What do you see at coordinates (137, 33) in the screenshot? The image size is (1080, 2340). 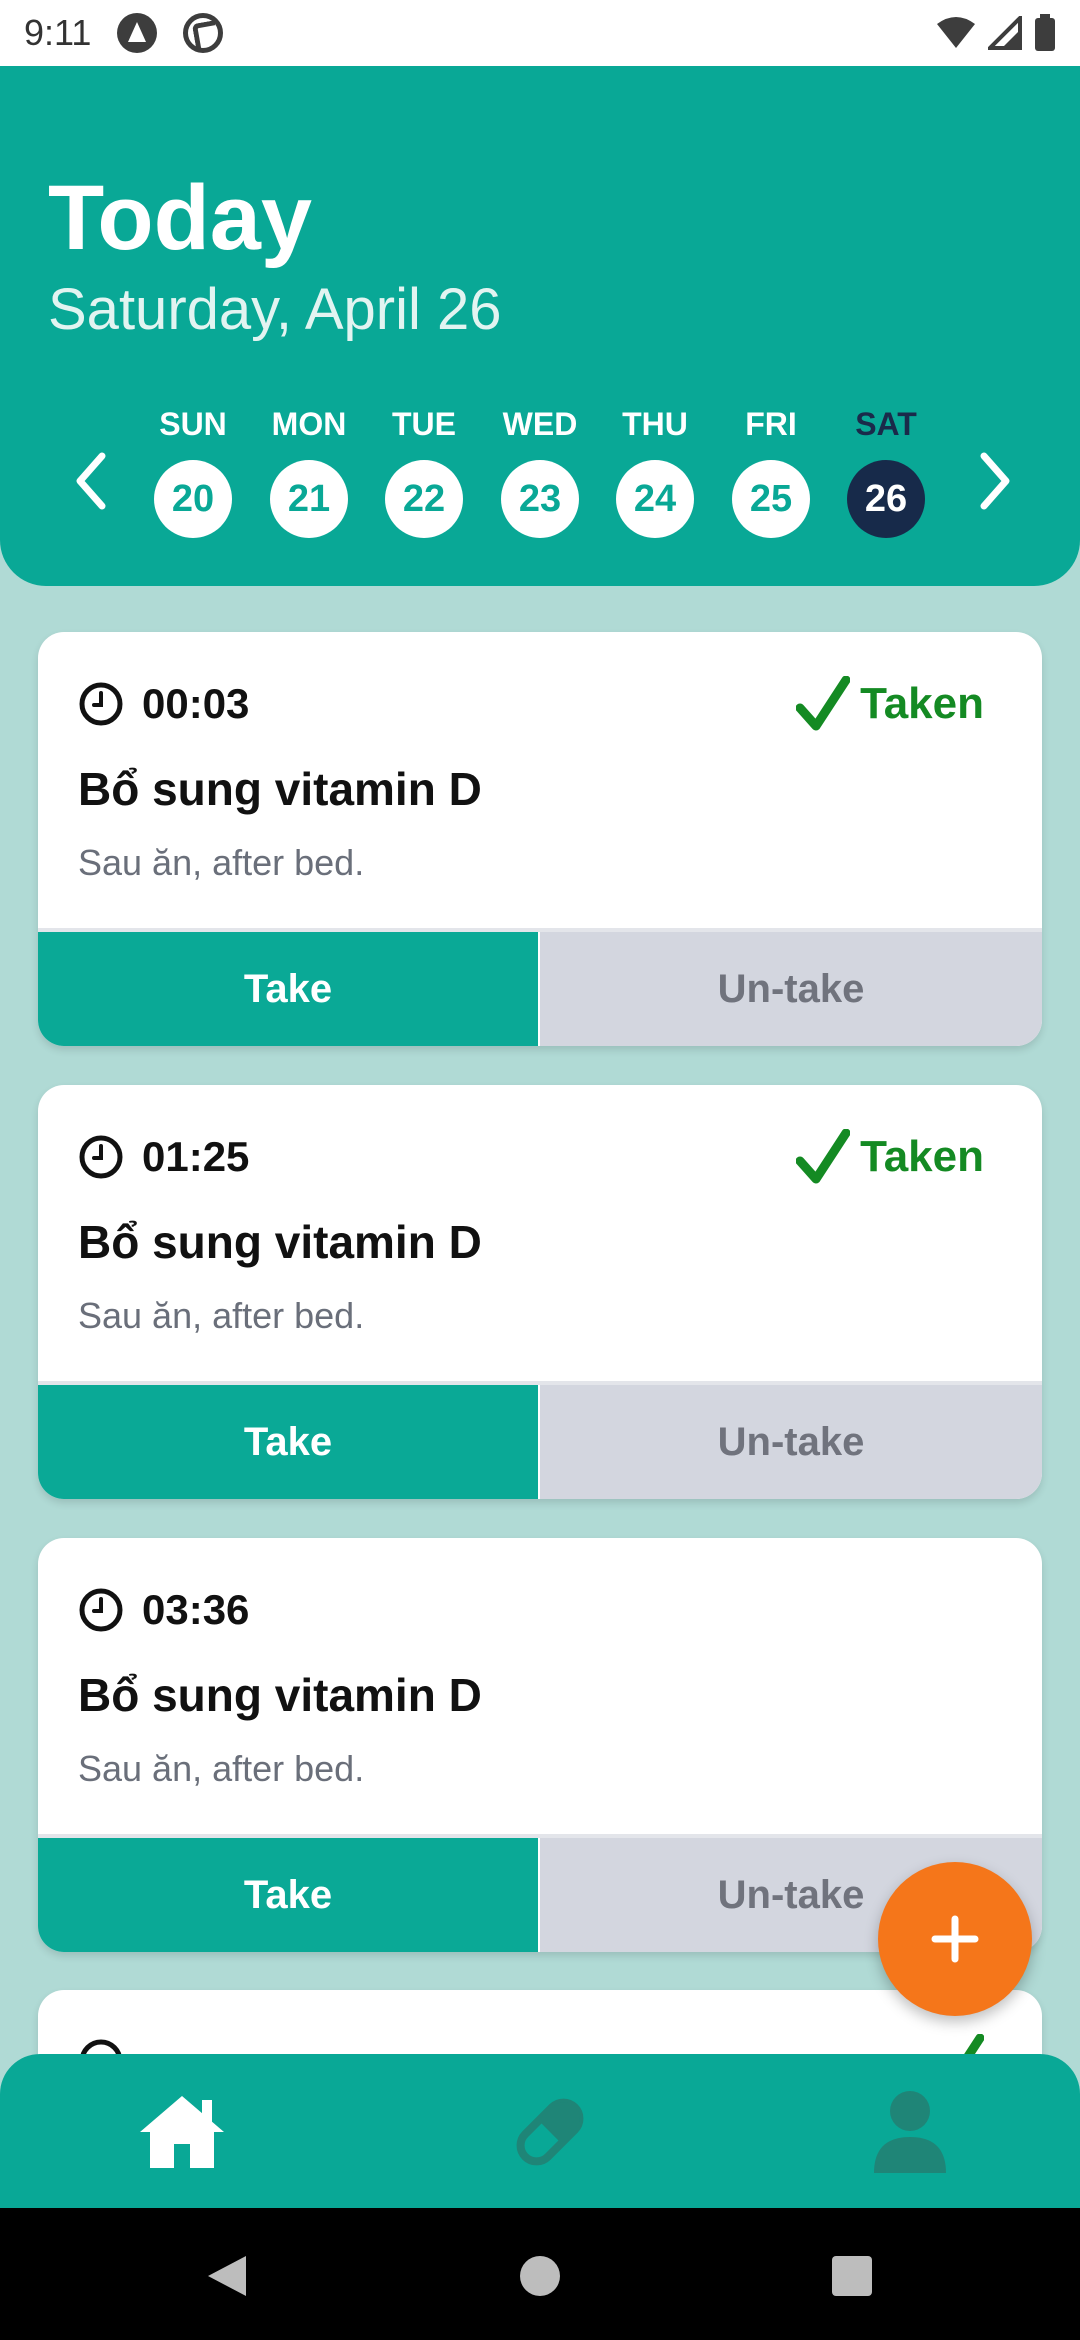 I see `app-notification-icon` at bounding box center [137, 33].